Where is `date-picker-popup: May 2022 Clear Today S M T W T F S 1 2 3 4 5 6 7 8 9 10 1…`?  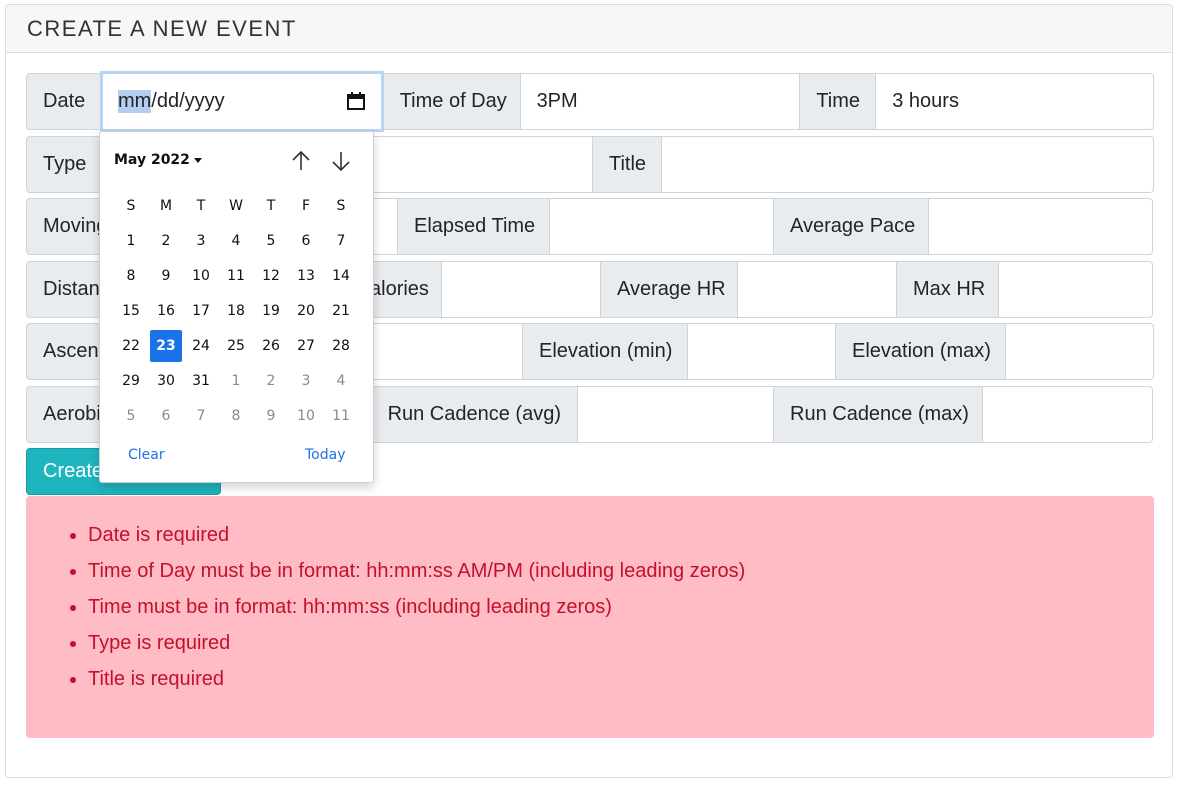
date-picker-popup: May 2022 Clear Today S M T W T F S 1 2 3 4 5 6 7 8 9 10 1… is located at coordinates (236, 307).